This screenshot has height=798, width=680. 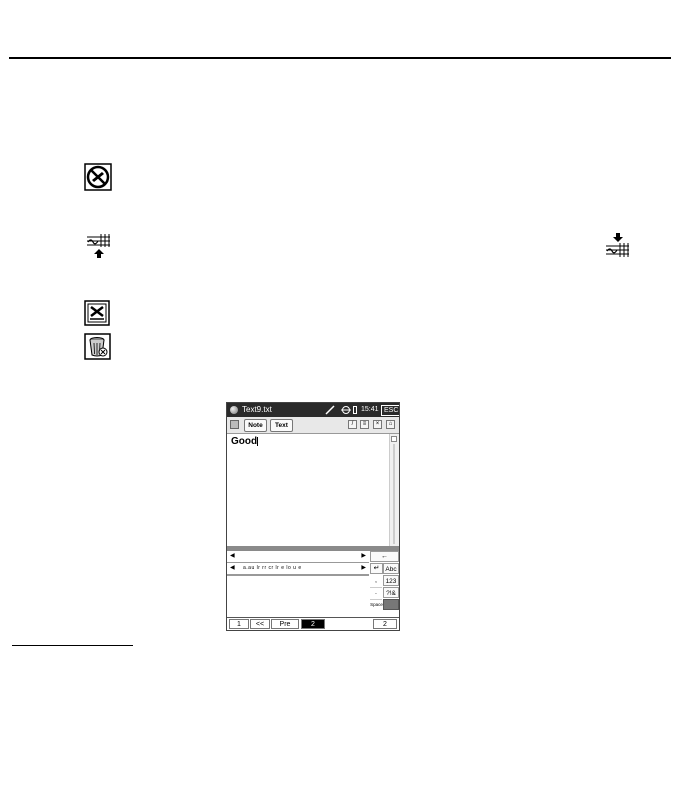 I want to click on space-key: Space, so click(x=376, y=604).